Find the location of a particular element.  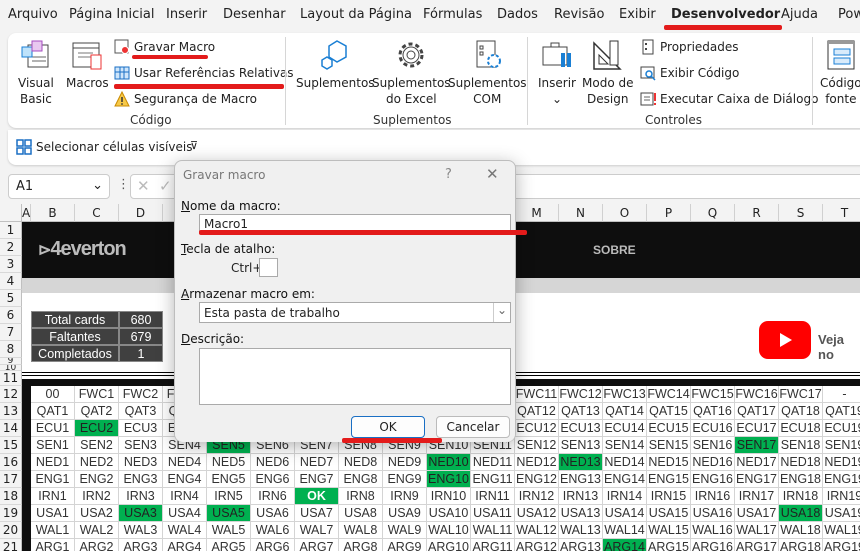

sticker-cell: WAL13 is located at coordinates (581, 530).